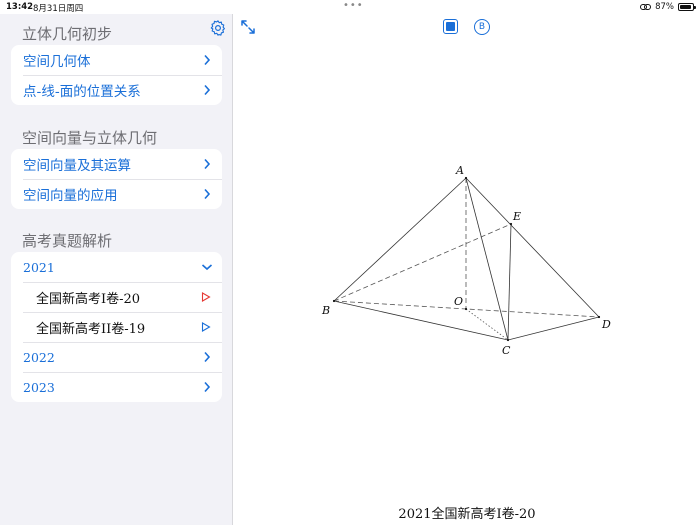  What do you see at coordinates (458, 301) in the screenshot?
I see `label-O: O` at bounding box center [458, 301].